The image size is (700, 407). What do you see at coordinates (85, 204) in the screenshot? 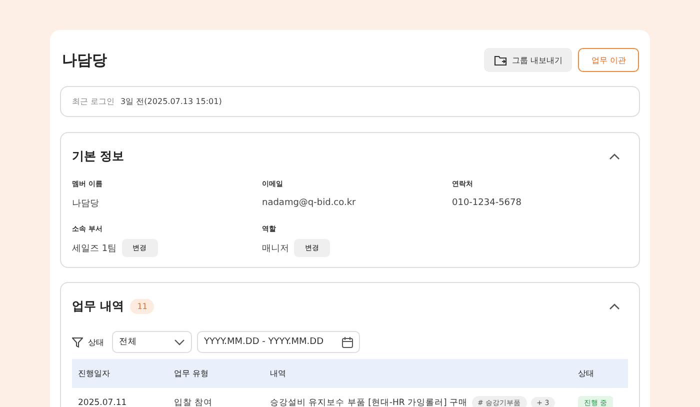
I see `field-value: 나담당` at bounding box center [85, 204].